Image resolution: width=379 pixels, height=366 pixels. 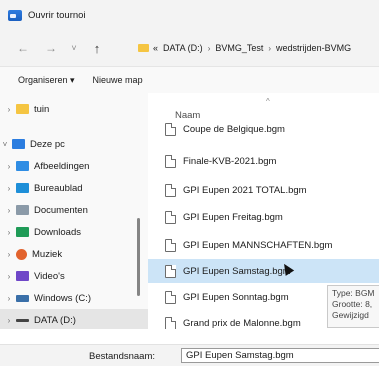 I want to click on filename-bar: Bestandsnaam:, so click(x=189, y=355).